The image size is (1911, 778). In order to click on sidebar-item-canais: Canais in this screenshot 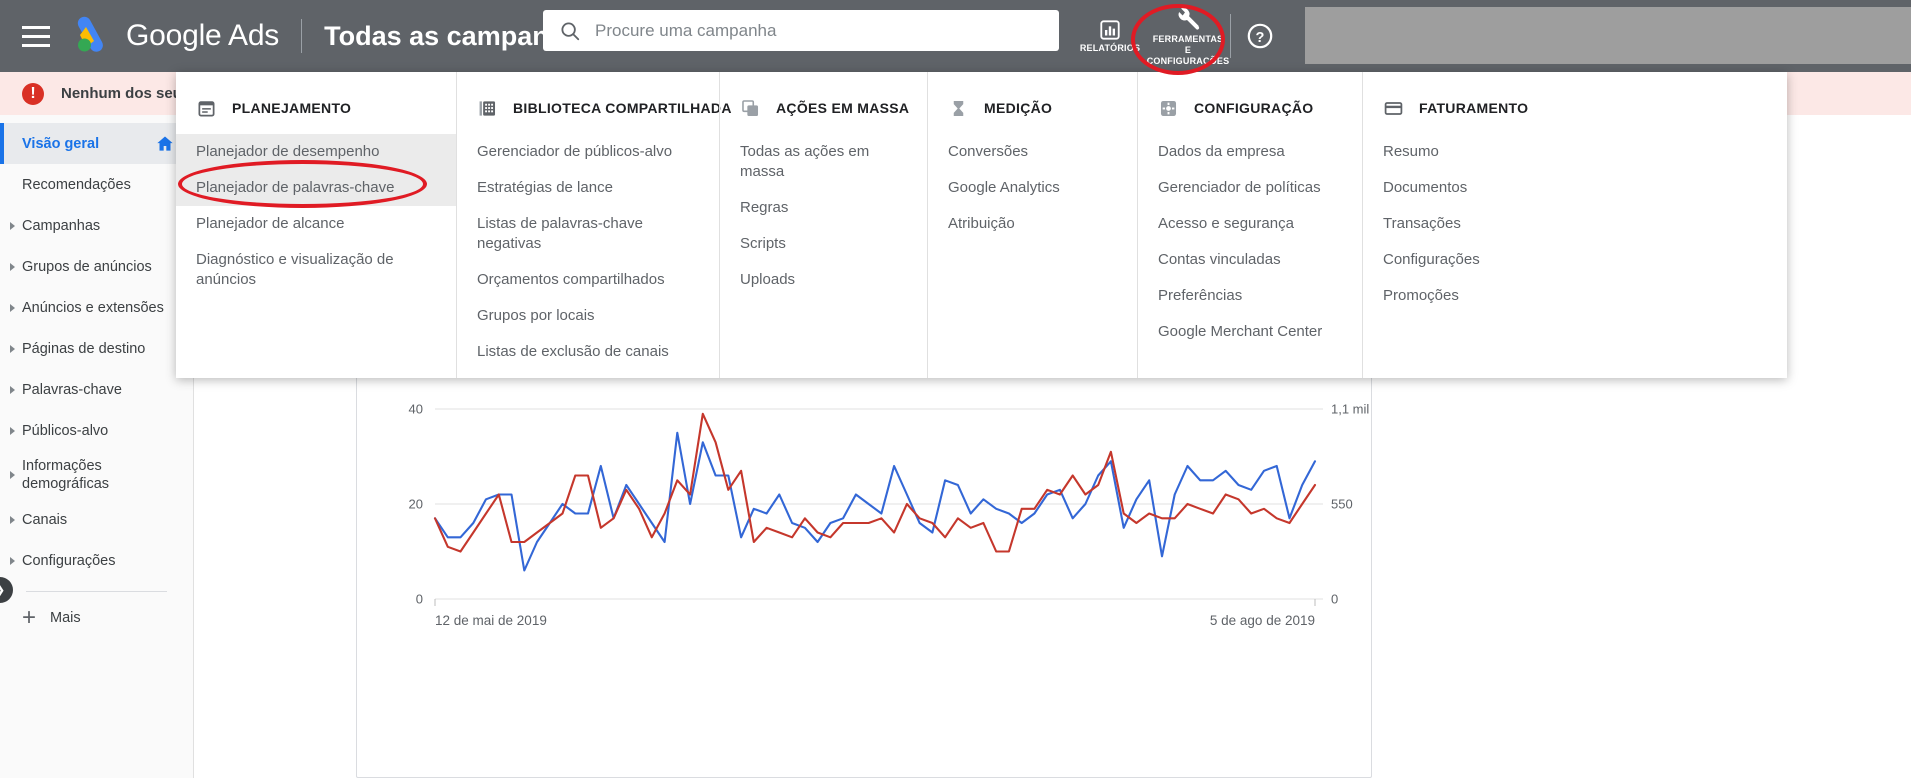, I will do `click(96, 519)`.